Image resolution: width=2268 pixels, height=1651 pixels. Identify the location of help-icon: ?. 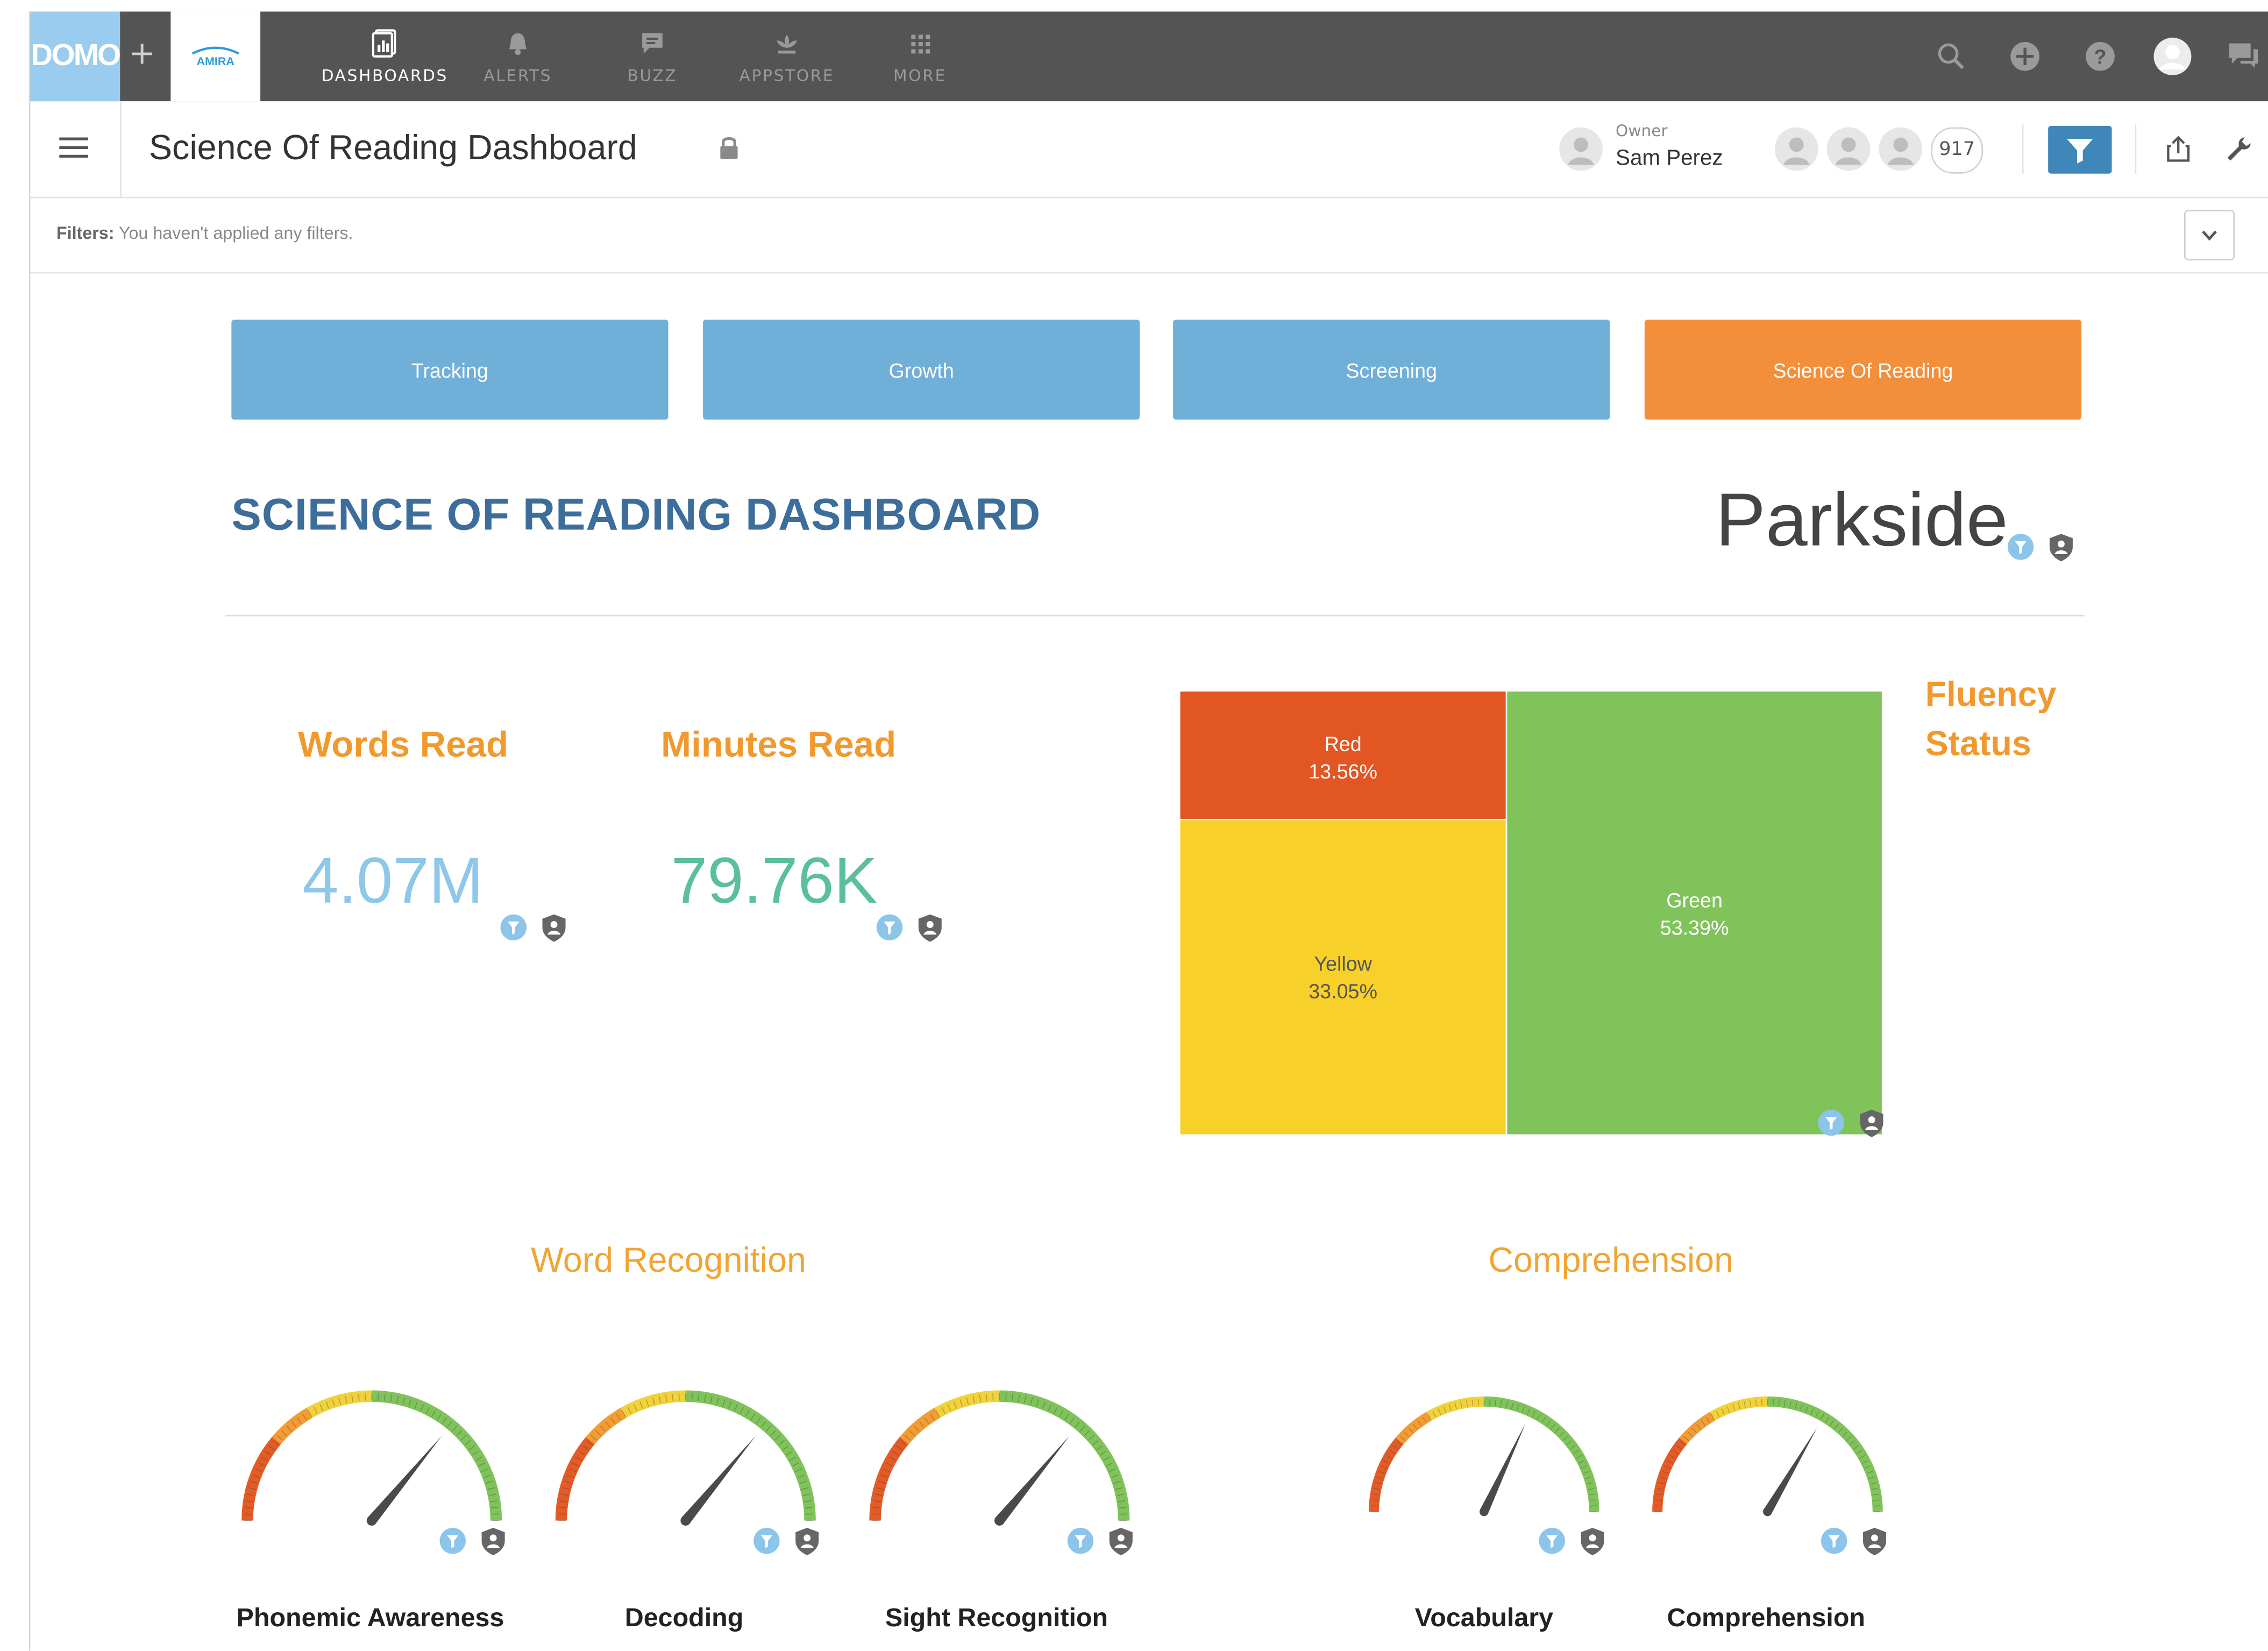
(2101, 56).